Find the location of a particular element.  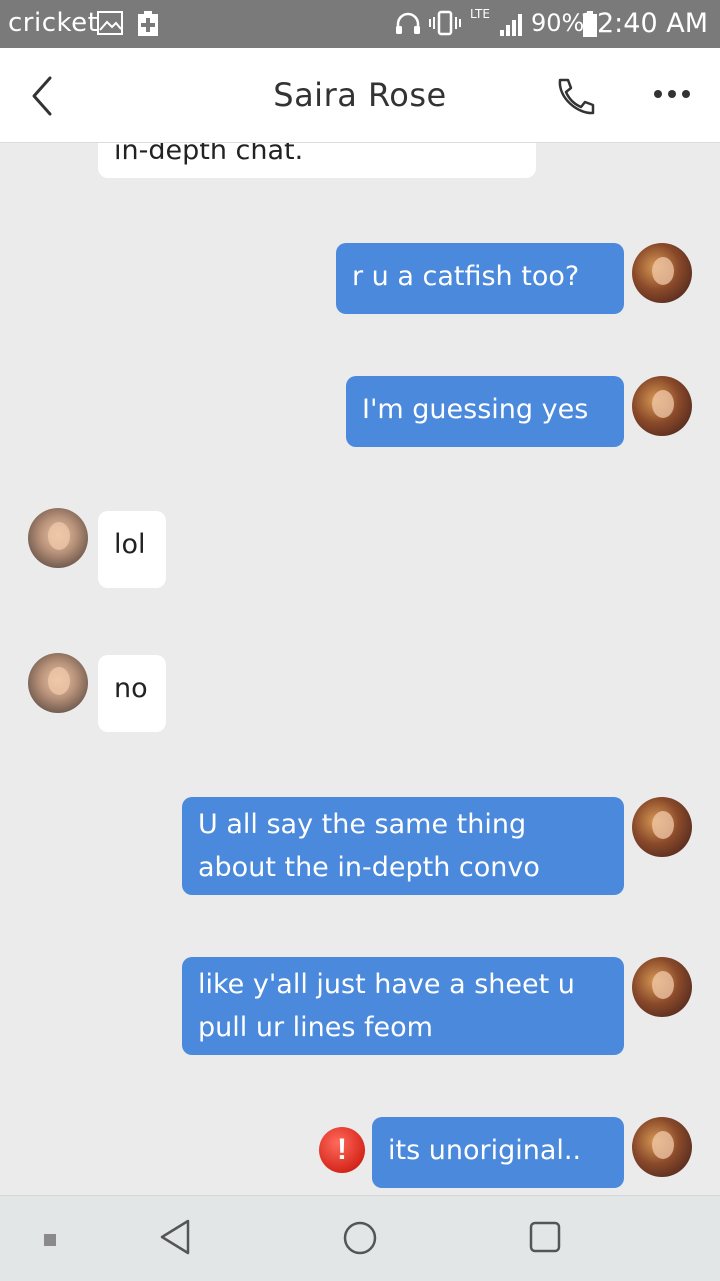

conversation-header: Saira Rose is located at coordinates (360, 95).